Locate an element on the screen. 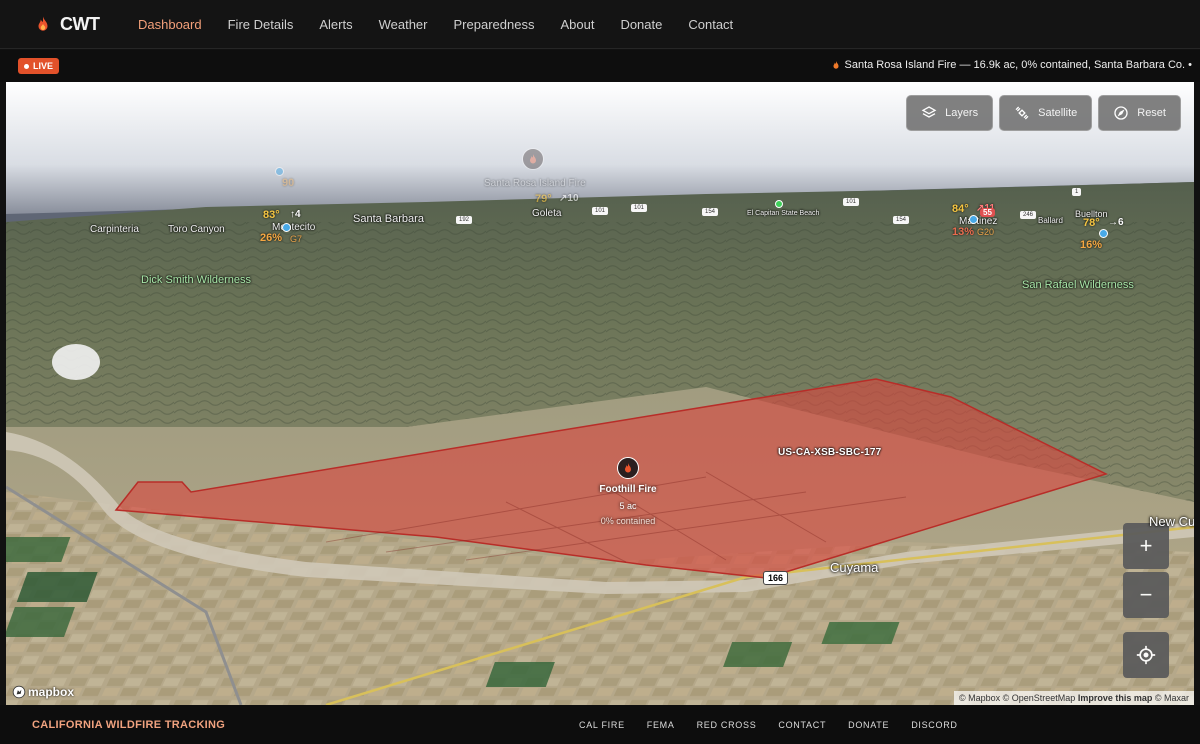 The height and width of the screenshot is (744, 1200). live-dot-icon is located at coordinates (26, 66).